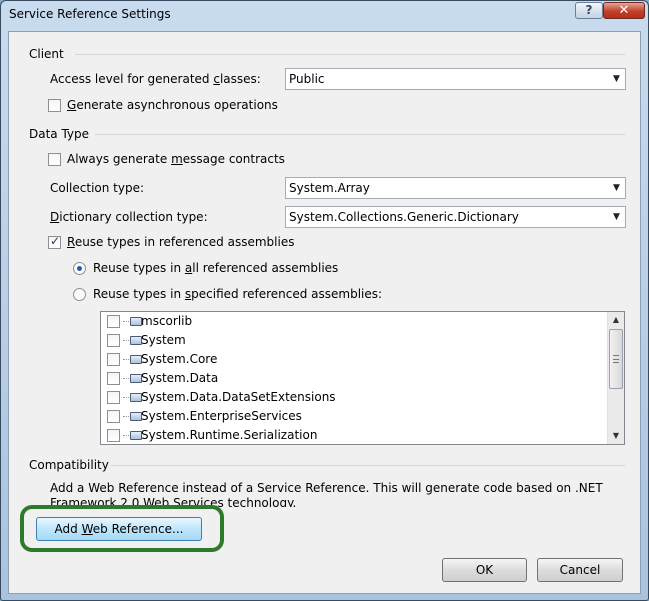 The image size is (649, 601). I want to click on assembly-name: System.Data, so click(180, 378).